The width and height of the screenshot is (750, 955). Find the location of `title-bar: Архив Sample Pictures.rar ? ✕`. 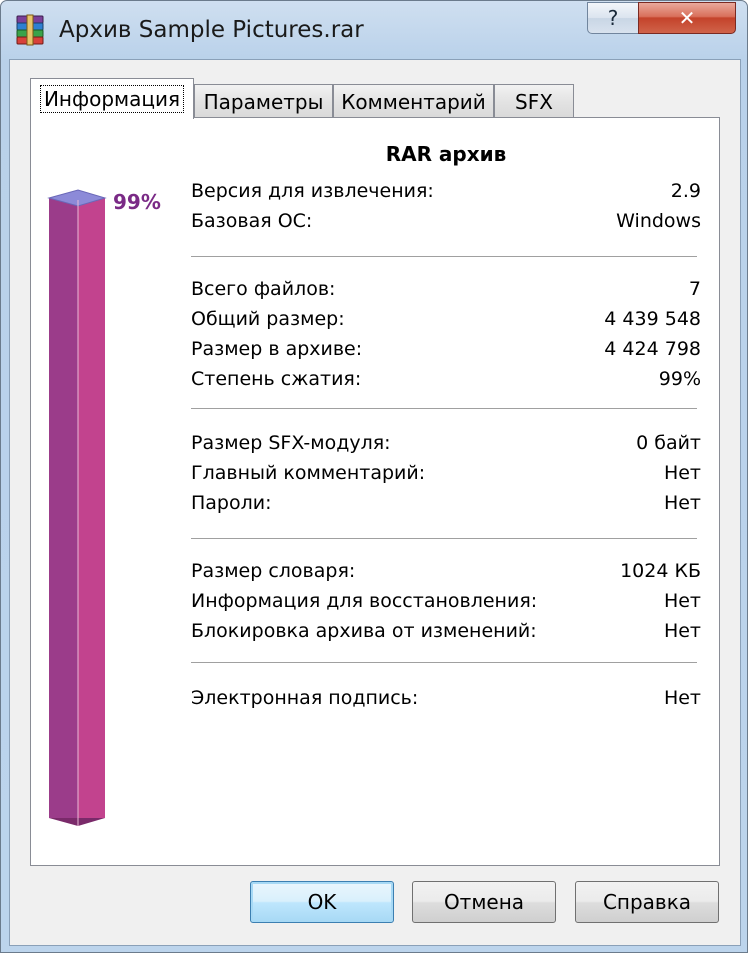

title-bar: Архив Sample Pictures.rar ? ✕ is located at coordinates (374, 30).